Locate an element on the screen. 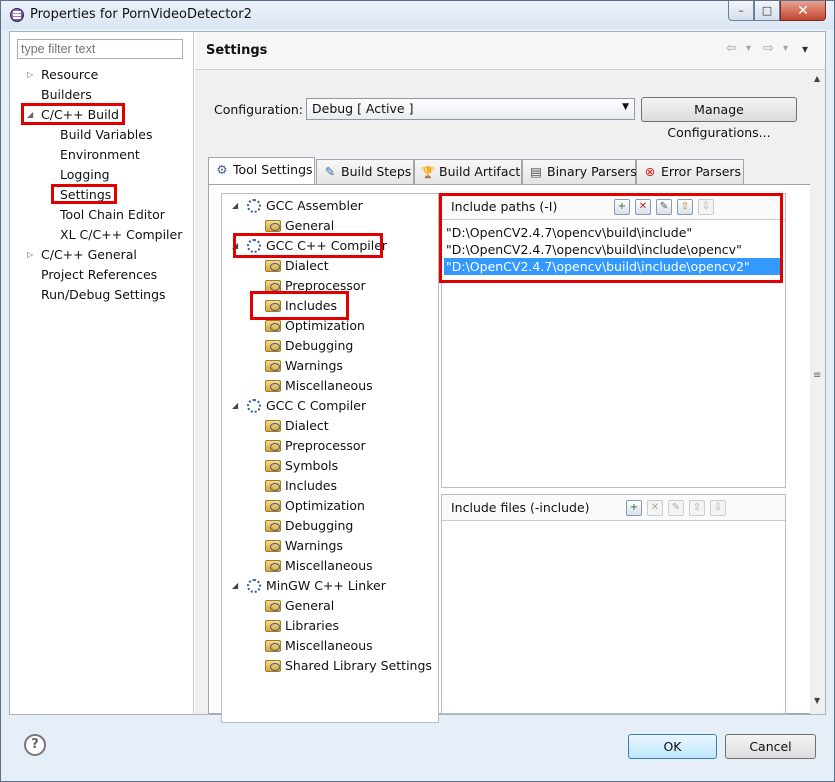  help-button: ? is located at coordinates (35, 745).